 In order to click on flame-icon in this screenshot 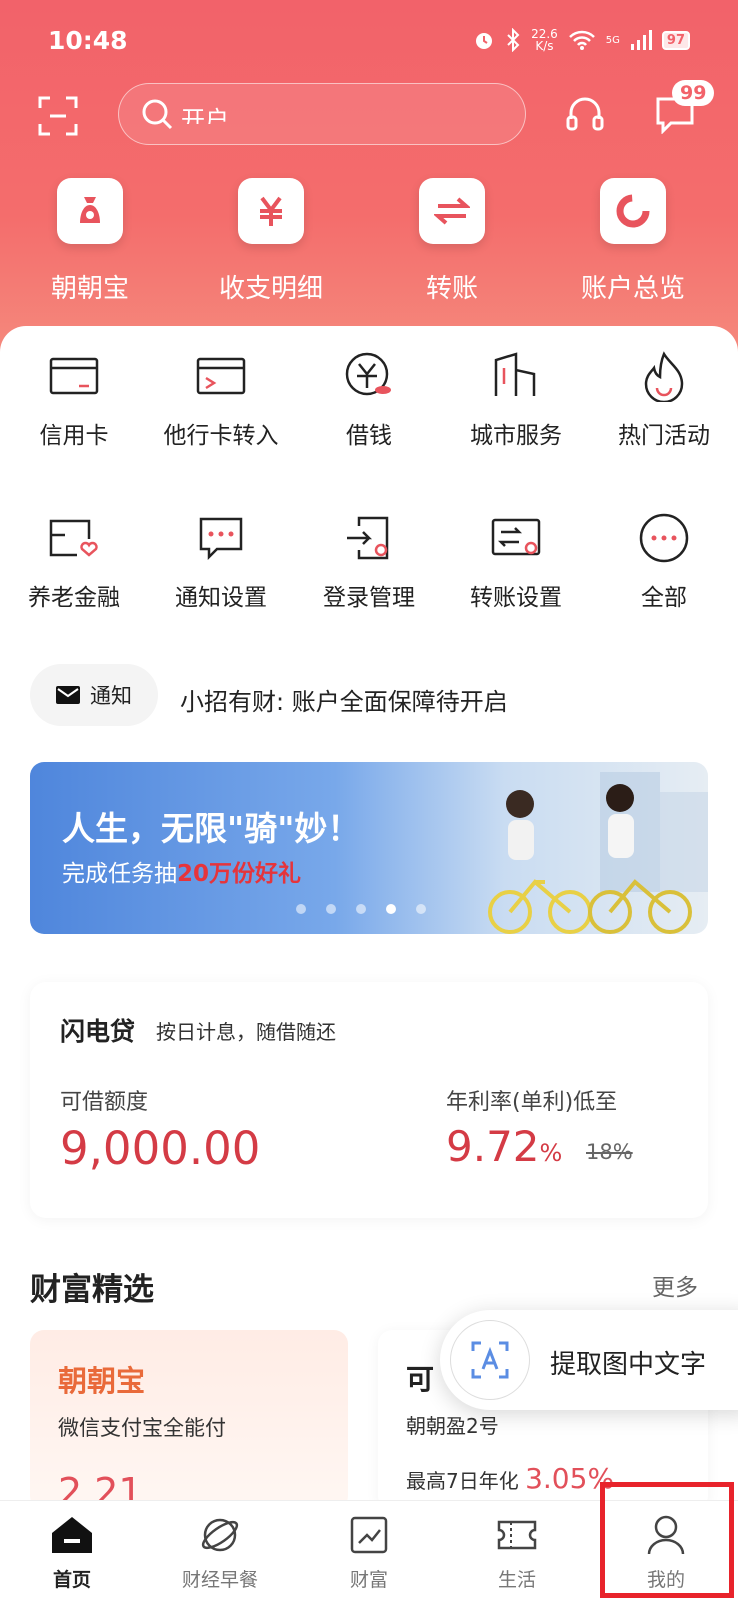, I will do `click(664, 376)`.